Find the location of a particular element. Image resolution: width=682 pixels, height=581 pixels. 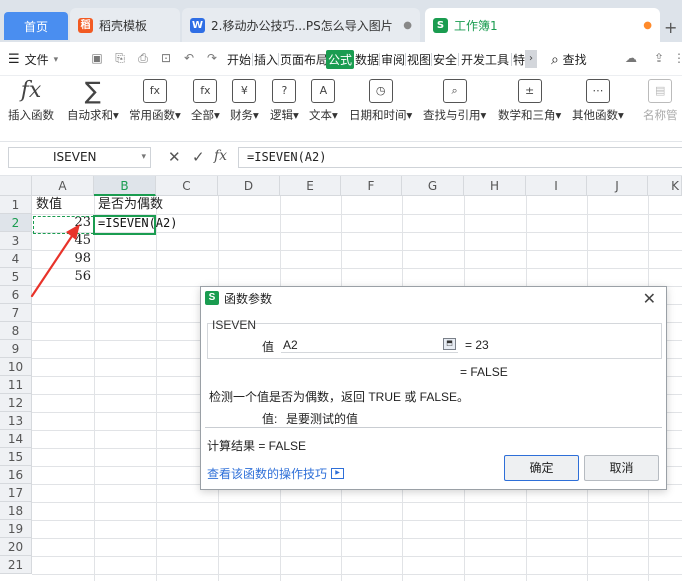

menu-tab-page-layout: 页面布局 is located at coordinates (304, 59).